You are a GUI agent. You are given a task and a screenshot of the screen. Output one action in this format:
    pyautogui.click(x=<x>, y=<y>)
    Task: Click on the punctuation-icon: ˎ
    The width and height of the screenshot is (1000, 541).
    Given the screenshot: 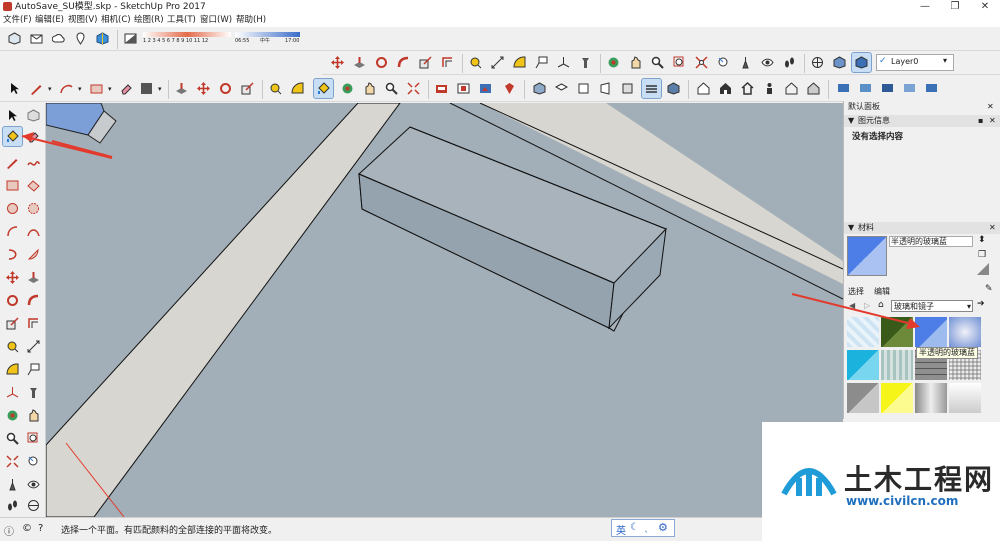 What is the action you would take?
    pyautogui.click(x=646, y=527)
    